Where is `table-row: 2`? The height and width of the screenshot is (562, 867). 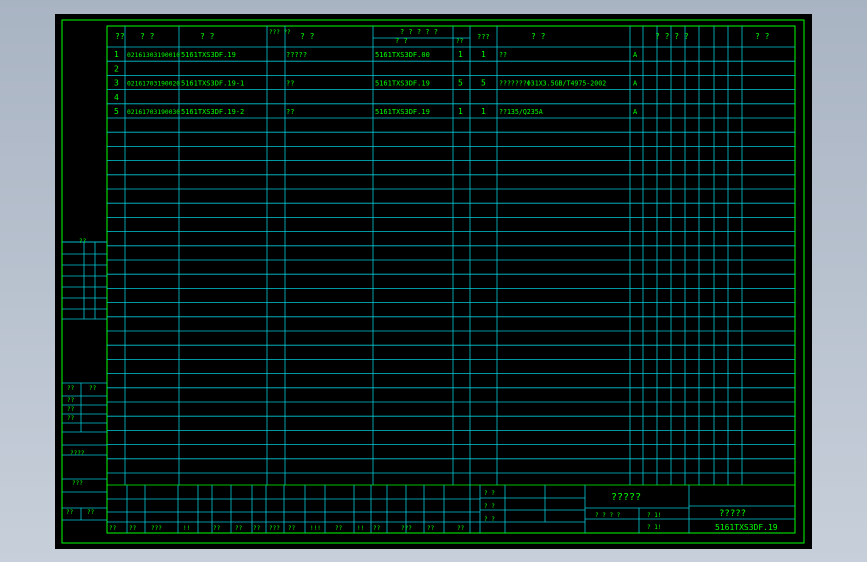 table-row: 2 is located at coordinates (116, 68).